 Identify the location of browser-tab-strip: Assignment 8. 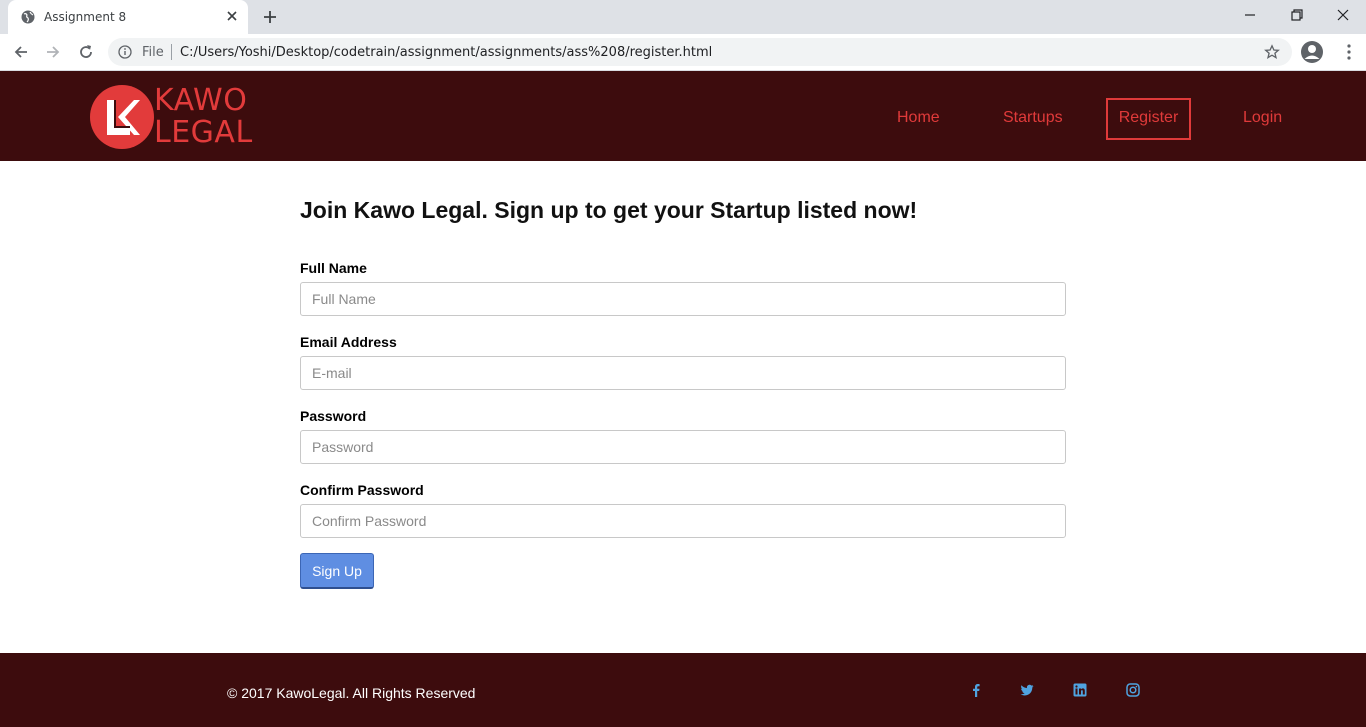
(683, 17).